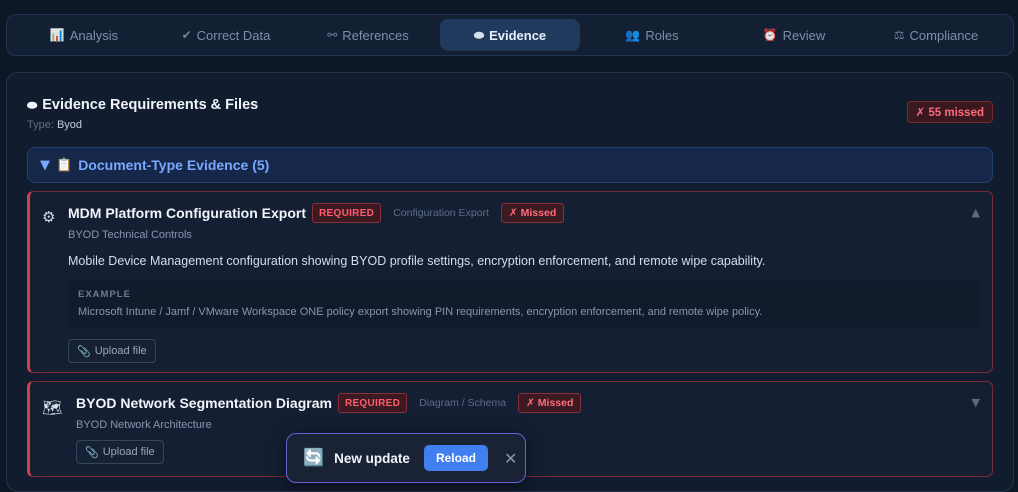 The image size is (1018, 492). What do you see at coordinates (770, 35) in the screenshot?
I see `alarm-clock-icon: ⏰` at bounding box center [770, 35].